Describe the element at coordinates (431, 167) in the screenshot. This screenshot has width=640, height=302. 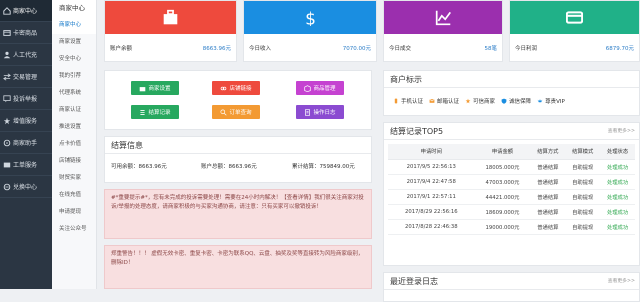
I see `table-cell: 2017/9/5 22:56:13` at that location.